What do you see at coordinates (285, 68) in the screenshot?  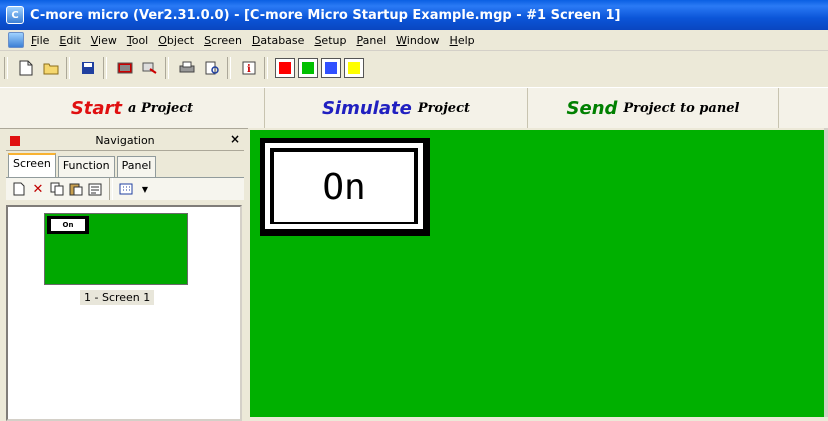 I see `red-color-button` at bounding box center [285, 68].